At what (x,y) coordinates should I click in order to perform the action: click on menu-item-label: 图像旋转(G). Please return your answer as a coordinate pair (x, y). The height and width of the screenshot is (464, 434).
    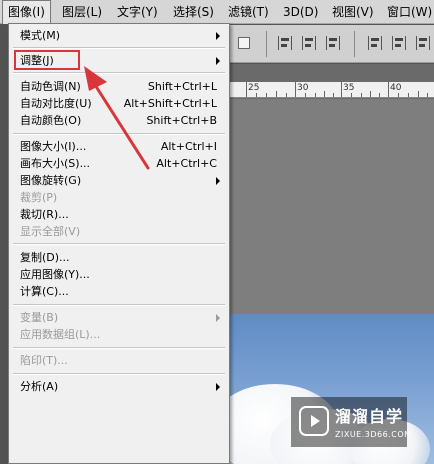
    Looking at the image, I should click on (51, 180).